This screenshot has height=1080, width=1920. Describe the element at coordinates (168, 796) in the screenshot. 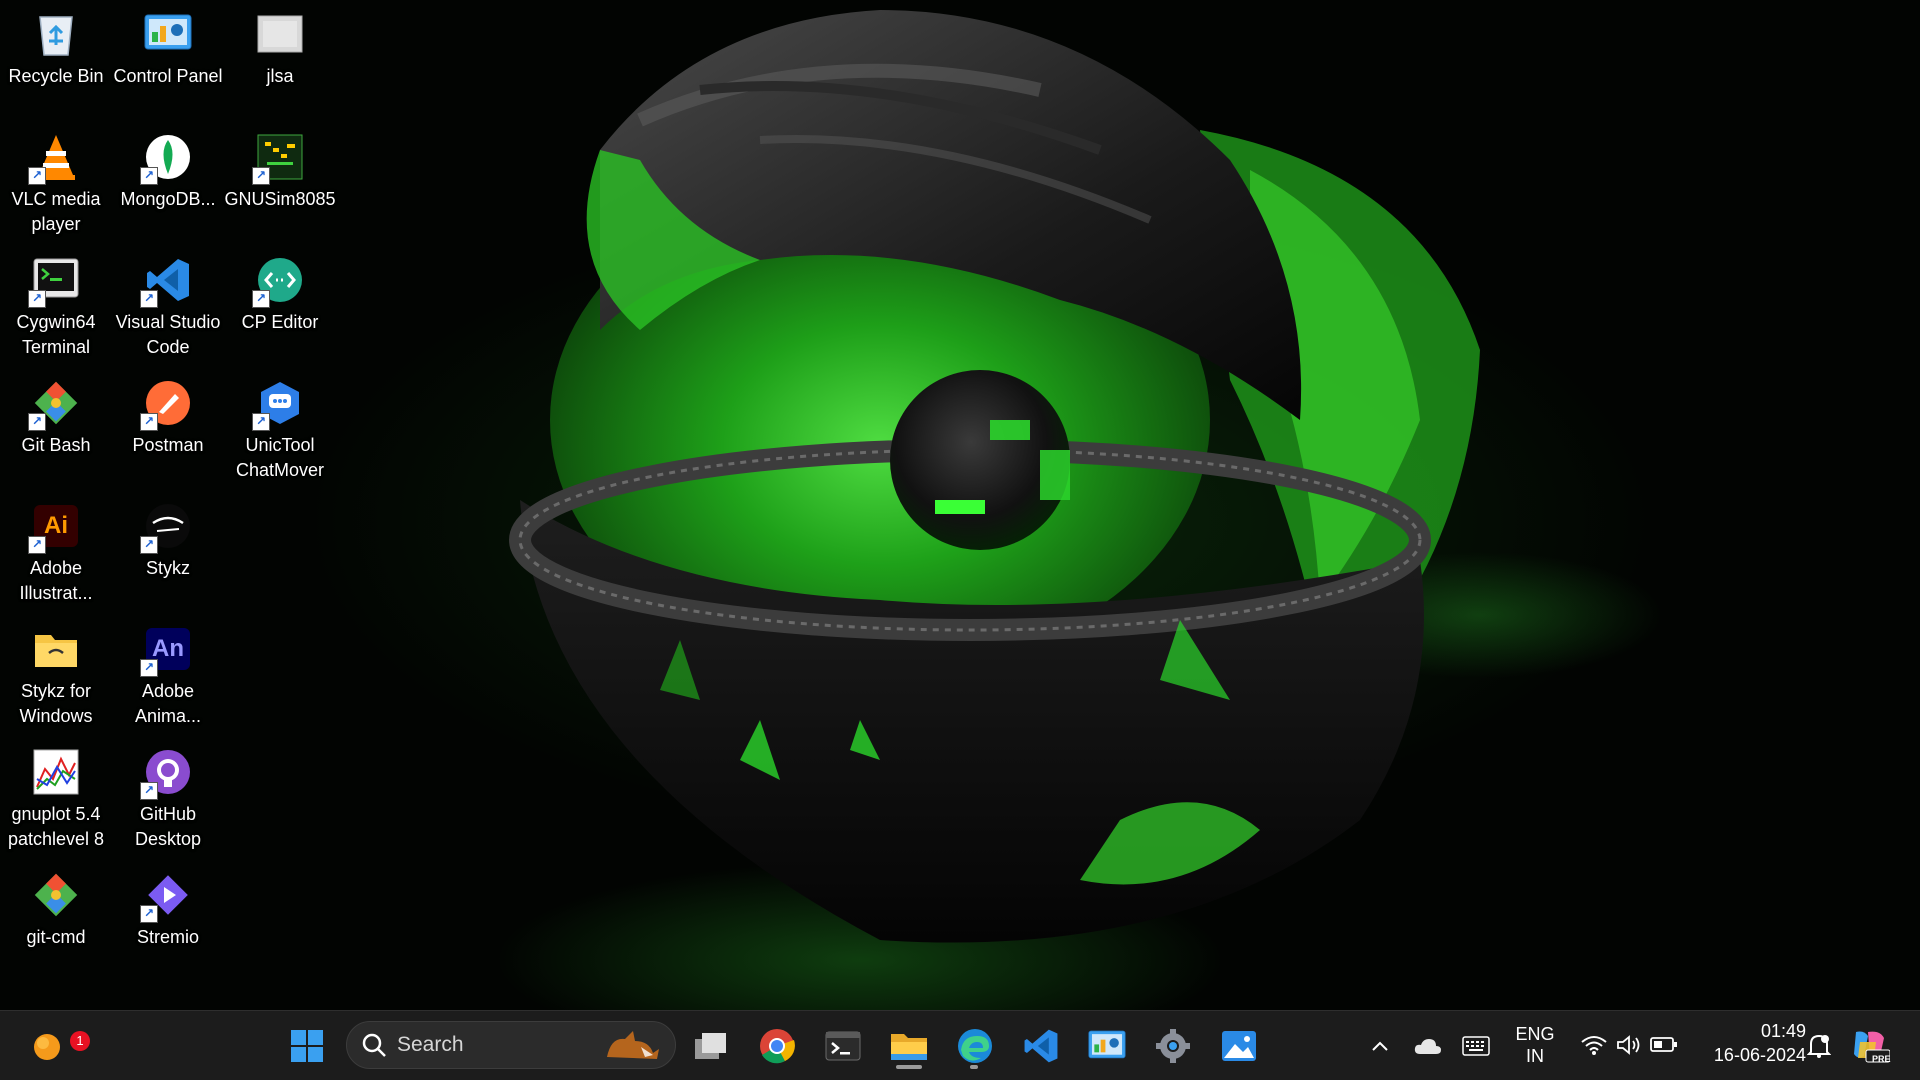

I see `desktop-icon-github-desktop: ↗ GitHub Desktop` at that location.